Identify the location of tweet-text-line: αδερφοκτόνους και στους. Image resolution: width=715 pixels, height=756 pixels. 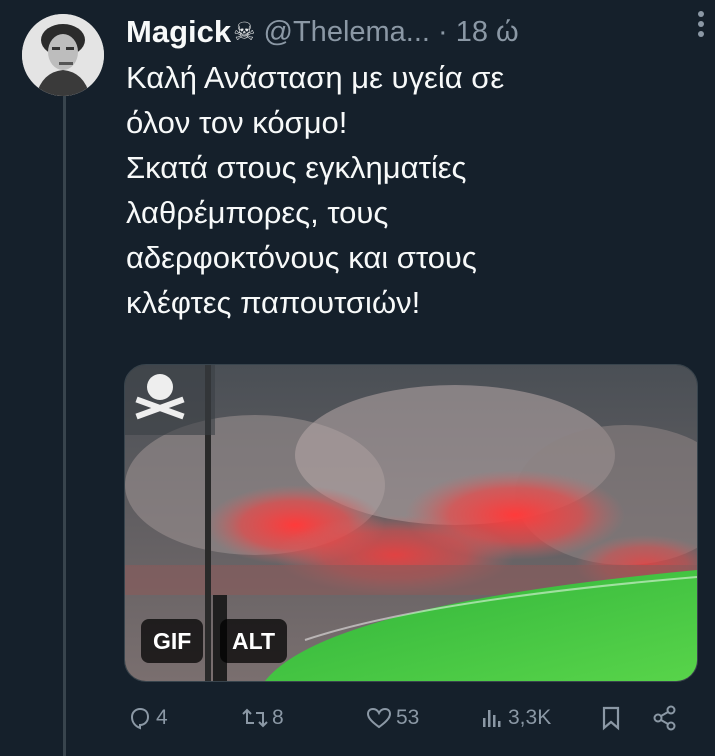
(301, 257).